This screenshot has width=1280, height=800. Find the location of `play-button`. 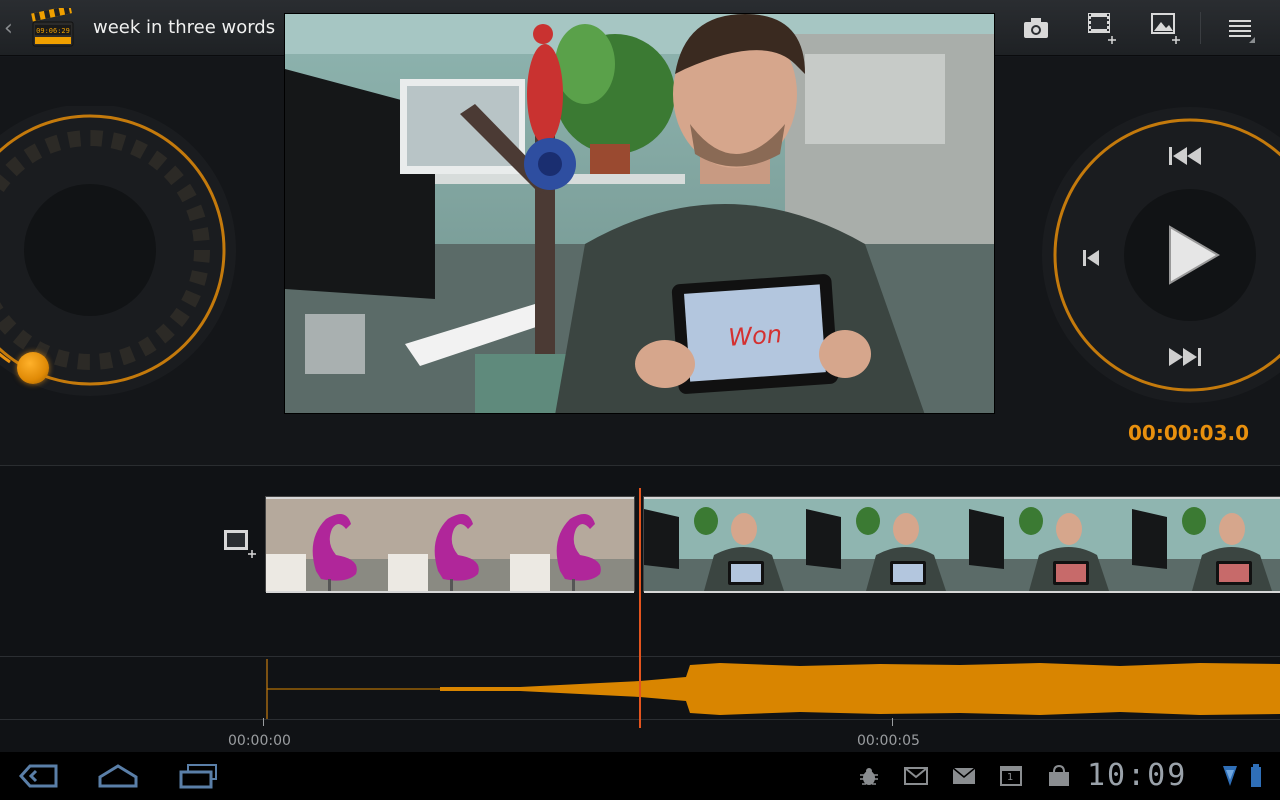

play-button is located at coordinates (1192, 255).